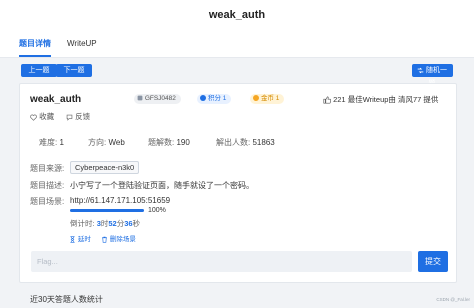 The image size is (474, 308). Describe the element at coordinates (432, 75) in the screenshot. I see `random-challenge-button: 随机一题` at that location.